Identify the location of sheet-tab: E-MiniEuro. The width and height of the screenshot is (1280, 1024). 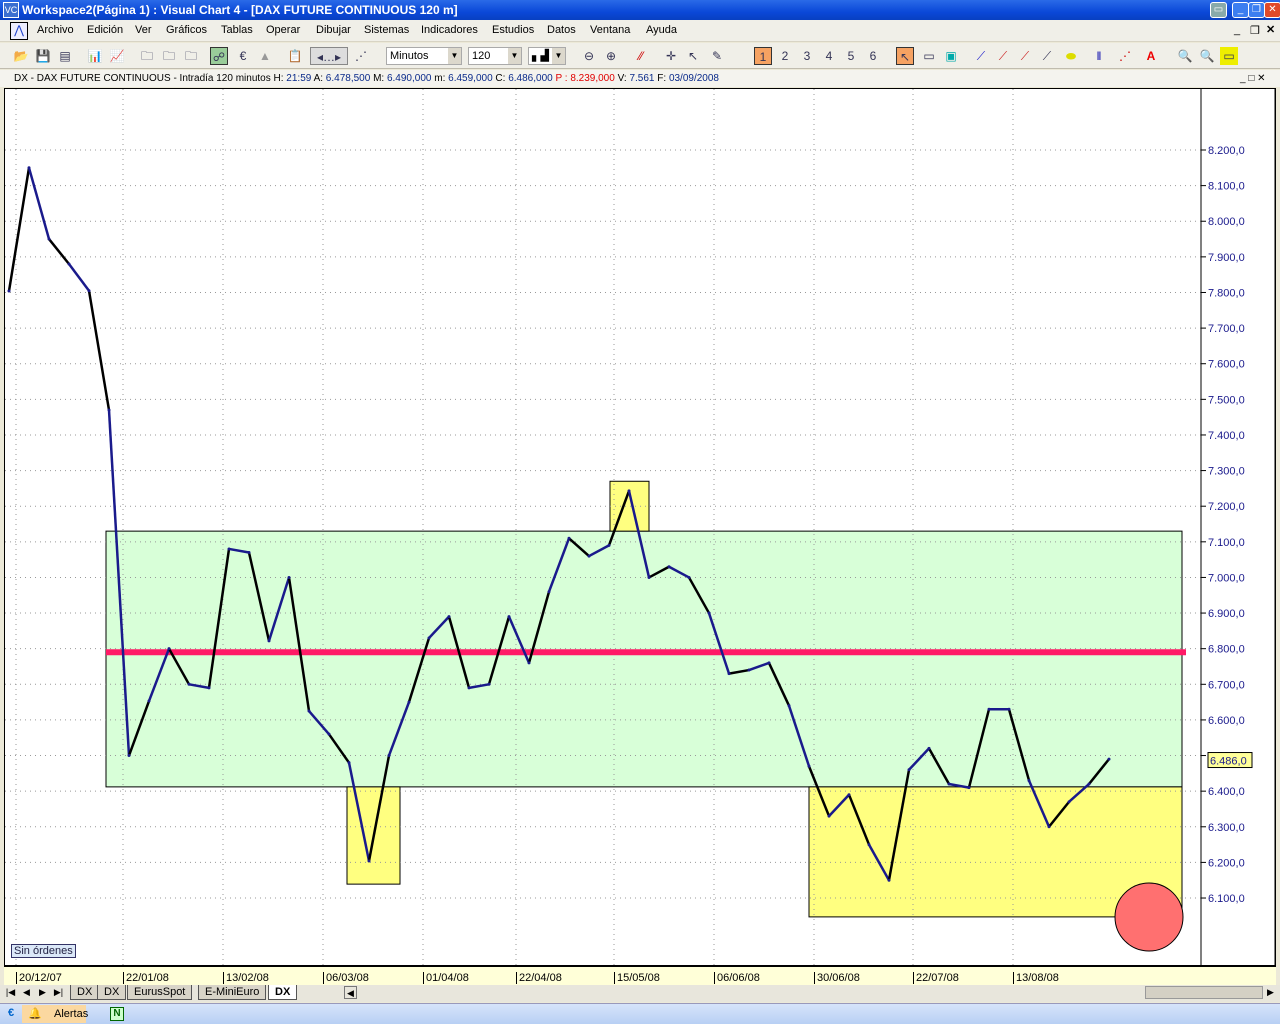
(232, 992).